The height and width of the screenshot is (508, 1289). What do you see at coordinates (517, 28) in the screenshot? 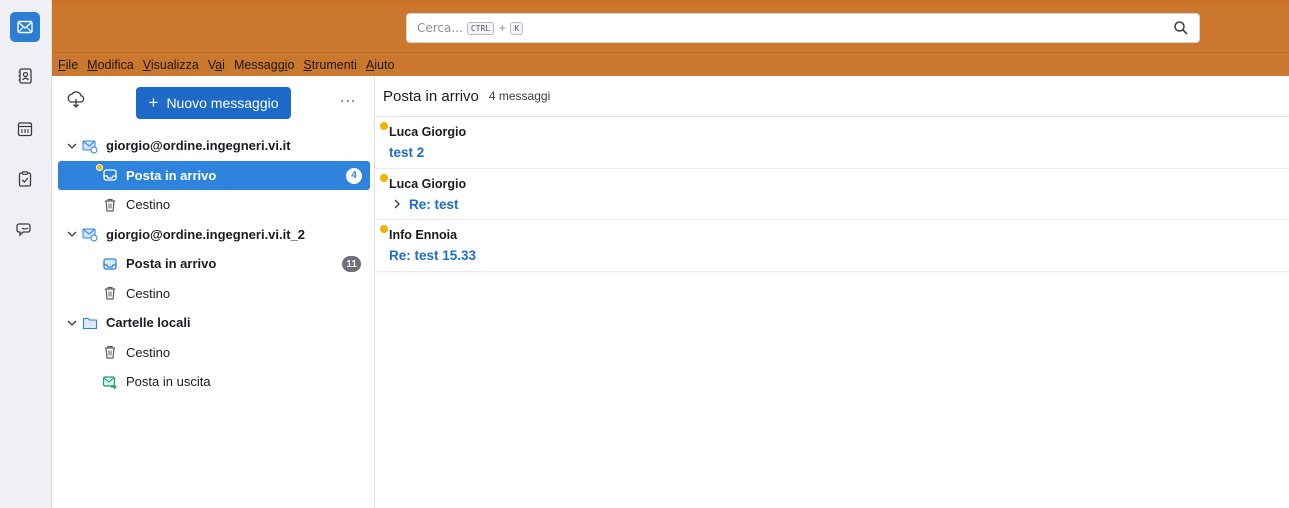
I see `shortcut-key-k: K` at bounding box center [517, 28].